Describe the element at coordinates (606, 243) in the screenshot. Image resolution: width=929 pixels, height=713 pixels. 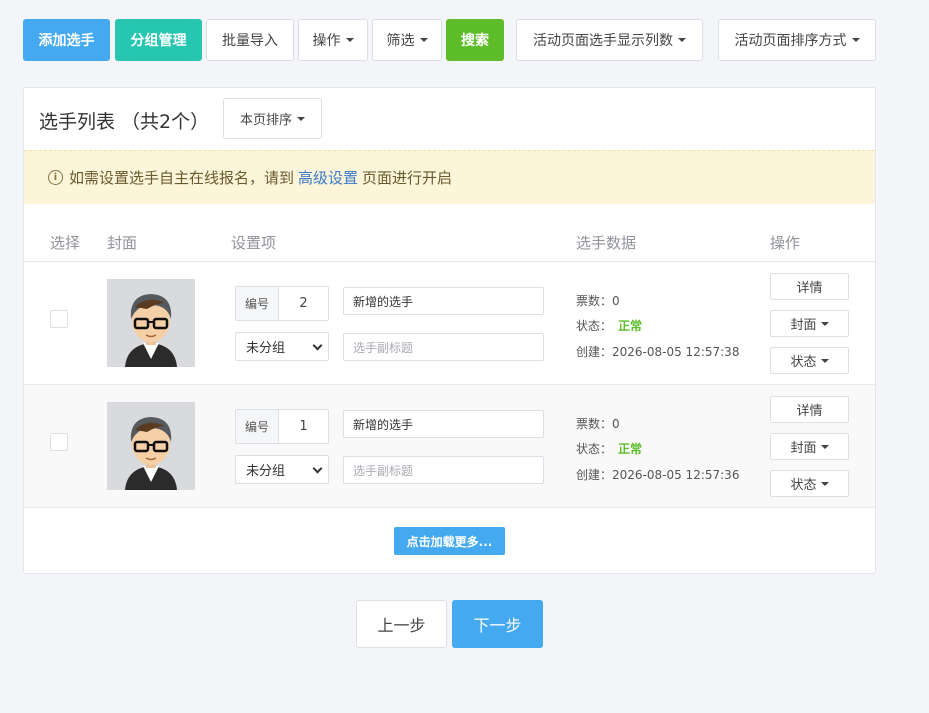
I see `column-header-data: 选手数据` at that location.